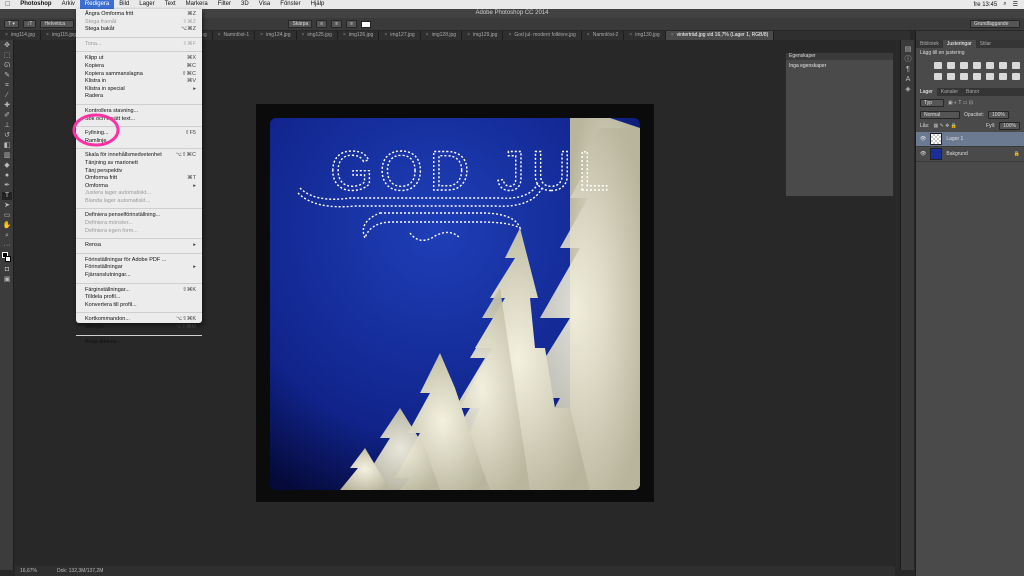 This screenshot has width=1024, height=576. Describe the element at coordinates (972, 92) in the screenshot. I see `layers-tab: Banor` at that location.